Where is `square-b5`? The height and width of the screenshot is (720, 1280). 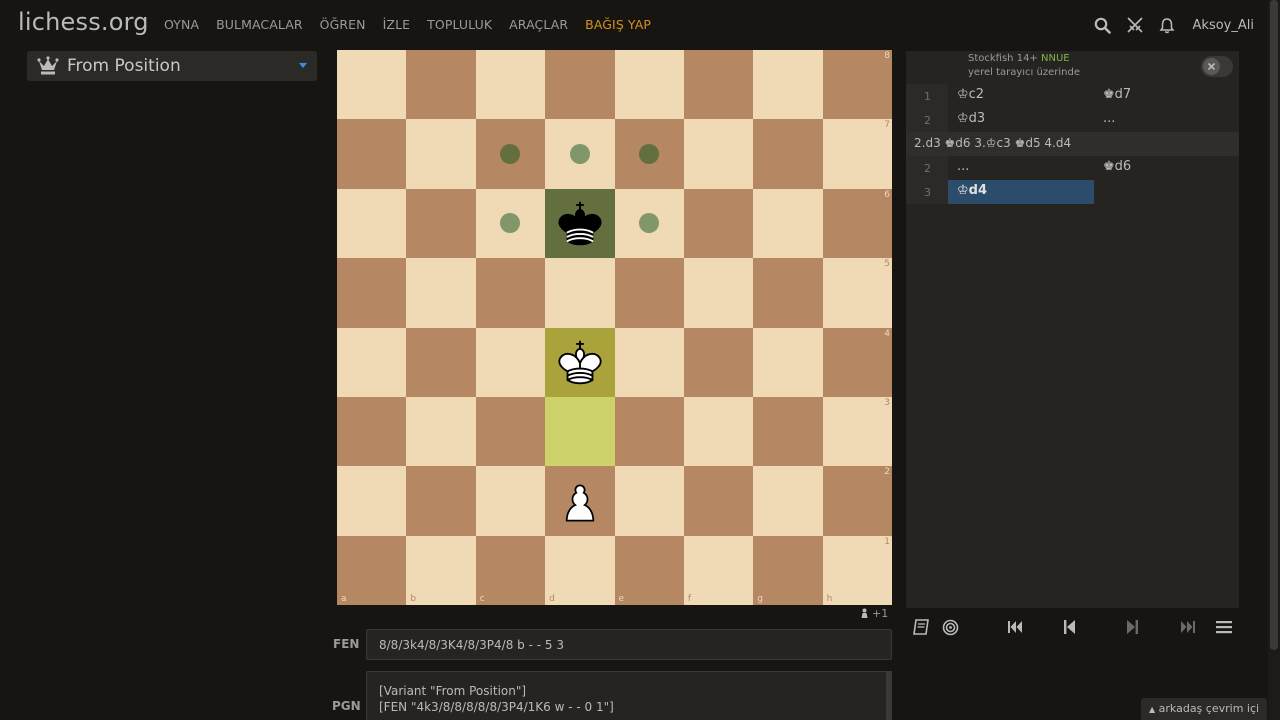 square-b5 is located at coordinates (441, 293).